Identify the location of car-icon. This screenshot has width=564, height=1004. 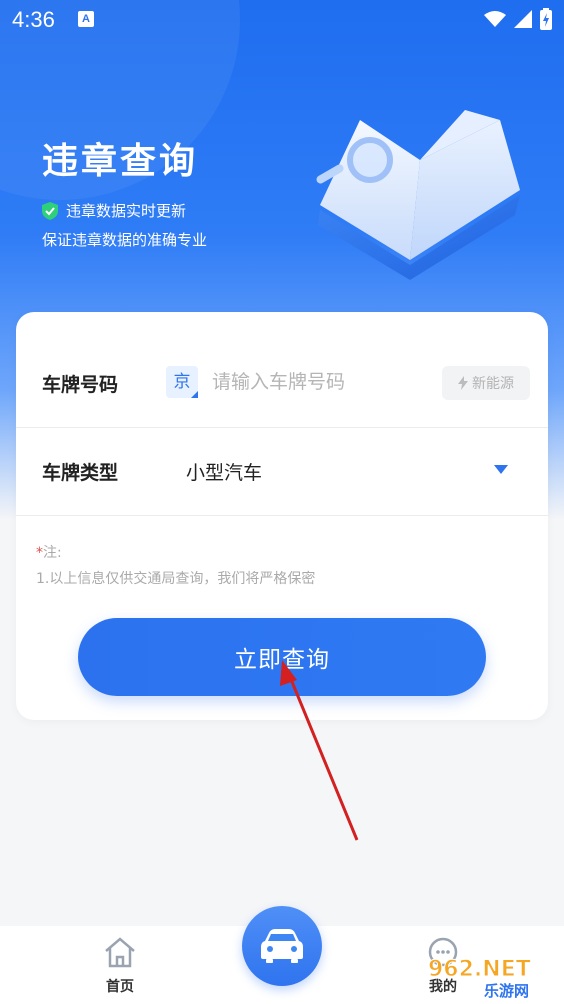
(282, 946).